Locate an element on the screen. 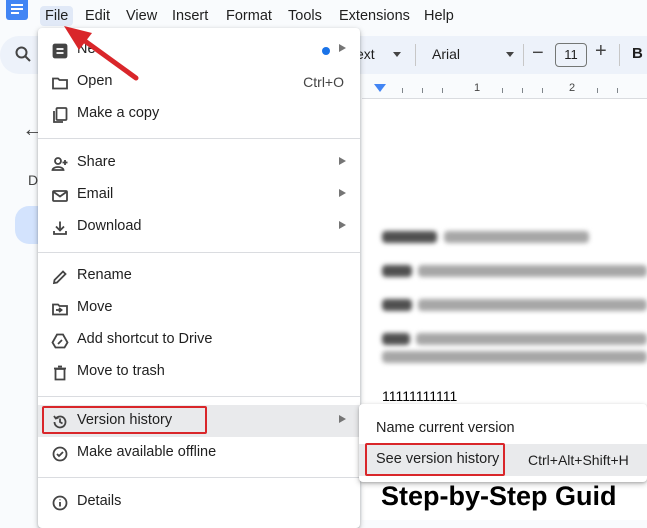  menu-item-add-shortcut: Add shortcut to Drive is located at coordinates (199, 340).